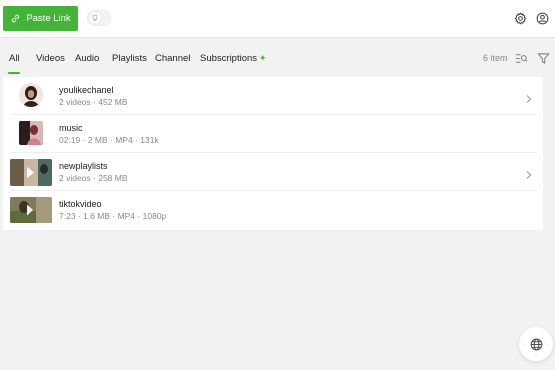 The width and height of the screenshot is (555, 370). What do you see at coordinates (15, 18) in the screenshot?
I see `link-icon` at bounding box center [15, 18].